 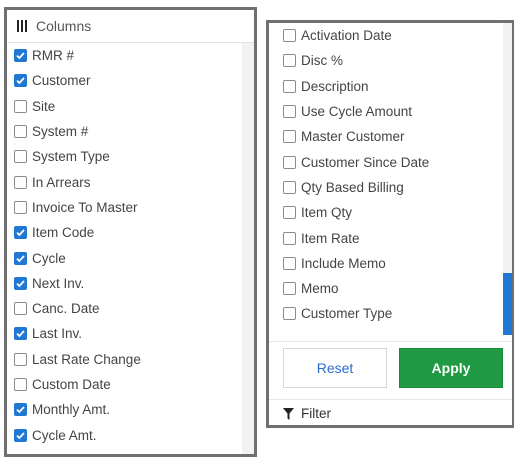 What do you see at coordinates (390, 212) in the screenshot?
I see `column-option: Item Qty` at bounding box center [390, 212].